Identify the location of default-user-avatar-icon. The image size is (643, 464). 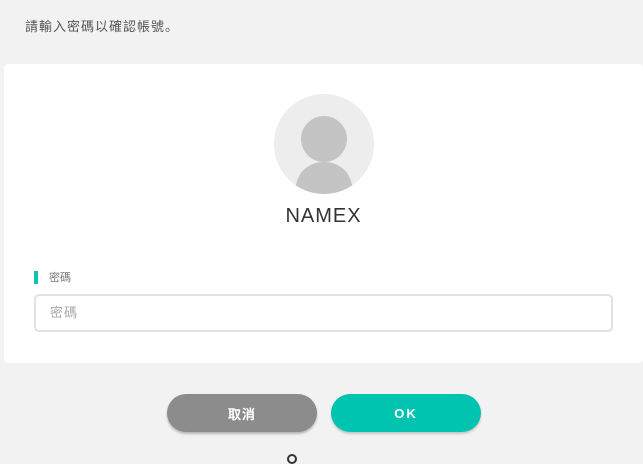
(324, 144).